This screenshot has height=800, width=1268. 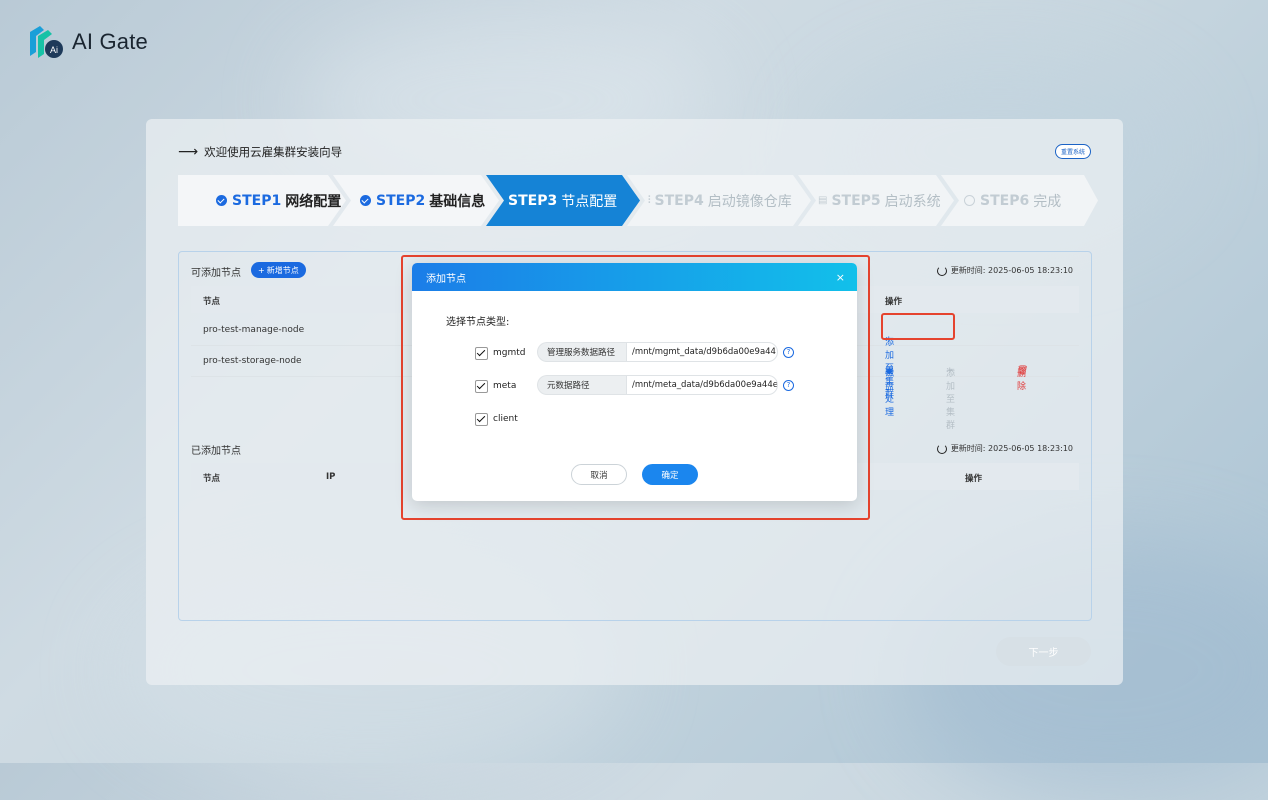 What do you see at coordinates (533, 200) in the screenshot?
I see `step-number: STEP3` at bounding box center [533, 200].